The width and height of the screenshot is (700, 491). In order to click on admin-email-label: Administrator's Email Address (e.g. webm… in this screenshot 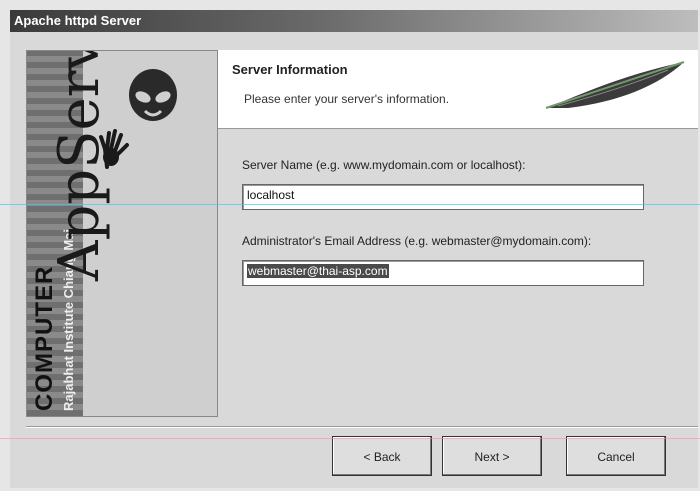, I will do `click(417, 241)`.